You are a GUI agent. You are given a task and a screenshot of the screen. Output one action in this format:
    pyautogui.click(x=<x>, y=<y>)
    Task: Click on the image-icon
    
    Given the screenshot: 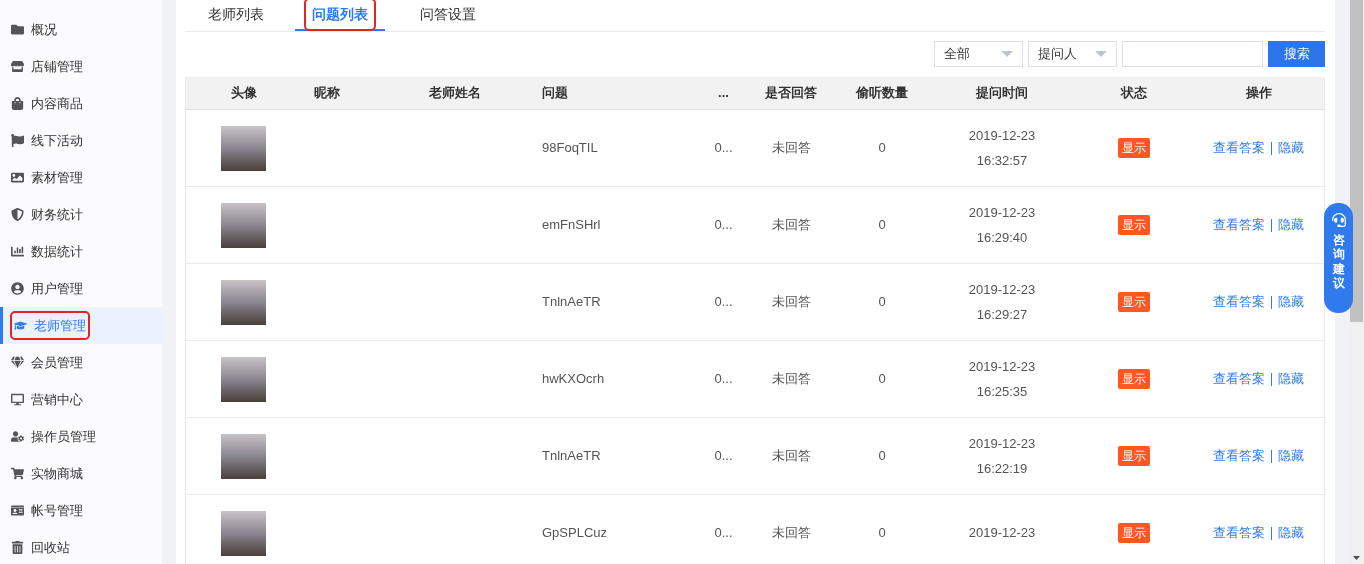 What is the action you would take?
    pyautogui.click(x=17, y=177)
    